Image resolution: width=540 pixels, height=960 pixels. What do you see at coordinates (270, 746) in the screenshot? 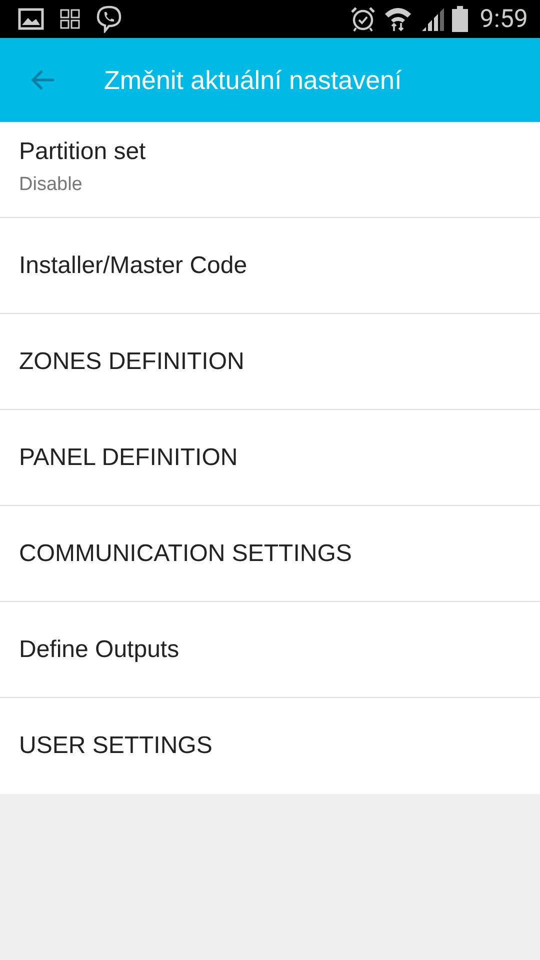
I see `settings-item: USER SETTINGS` at bounding box center [270, 746].